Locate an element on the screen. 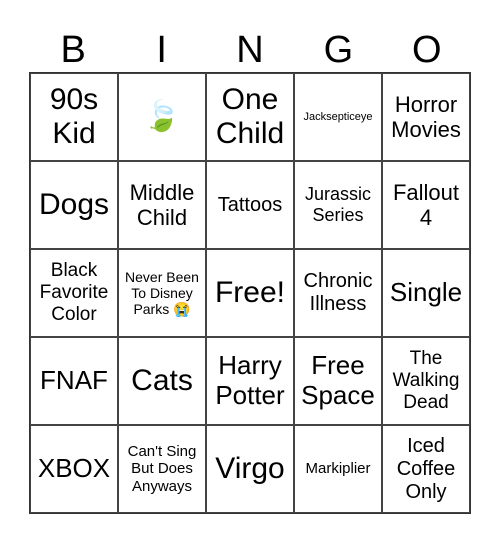 Image resolution: width=500 pixels, height=544 pixels. bingo-cell: Free! is located at coordinates (250, 293).